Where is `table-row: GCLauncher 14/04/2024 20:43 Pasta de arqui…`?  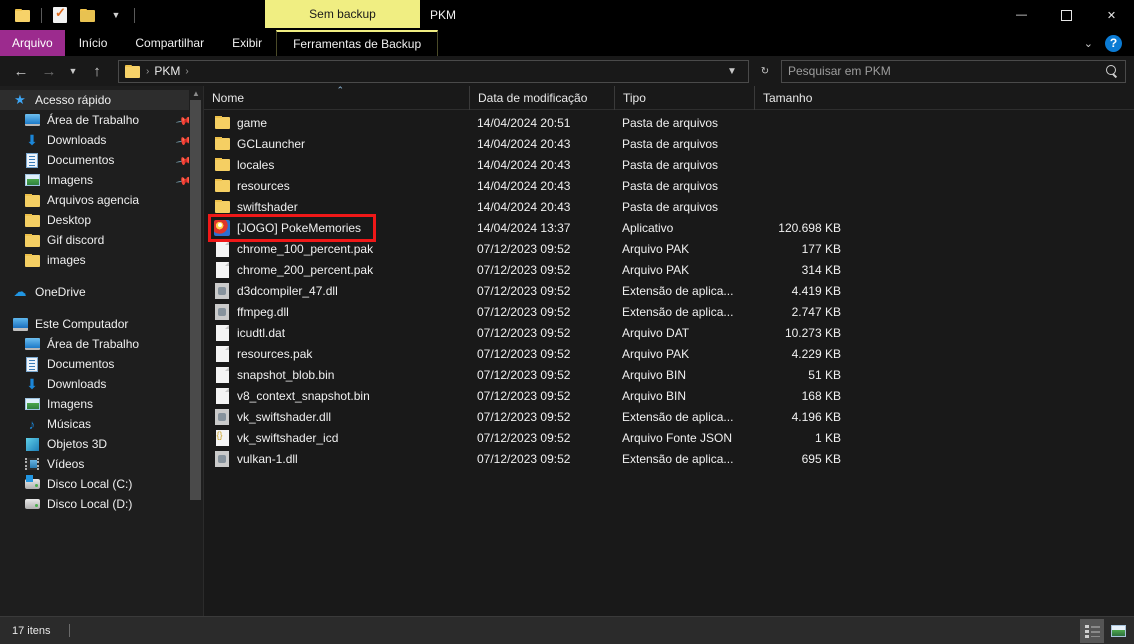 table-row: GCLauncher 14/04/2024 20:43 Pasta de arqui… is located at coordinates (669, 143).